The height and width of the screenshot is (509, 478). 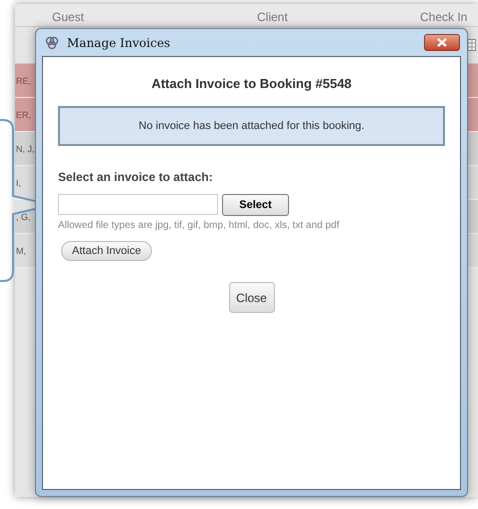 I want to click on attach-invoice-button: Attach Invoice, so click(x=106, y=251).